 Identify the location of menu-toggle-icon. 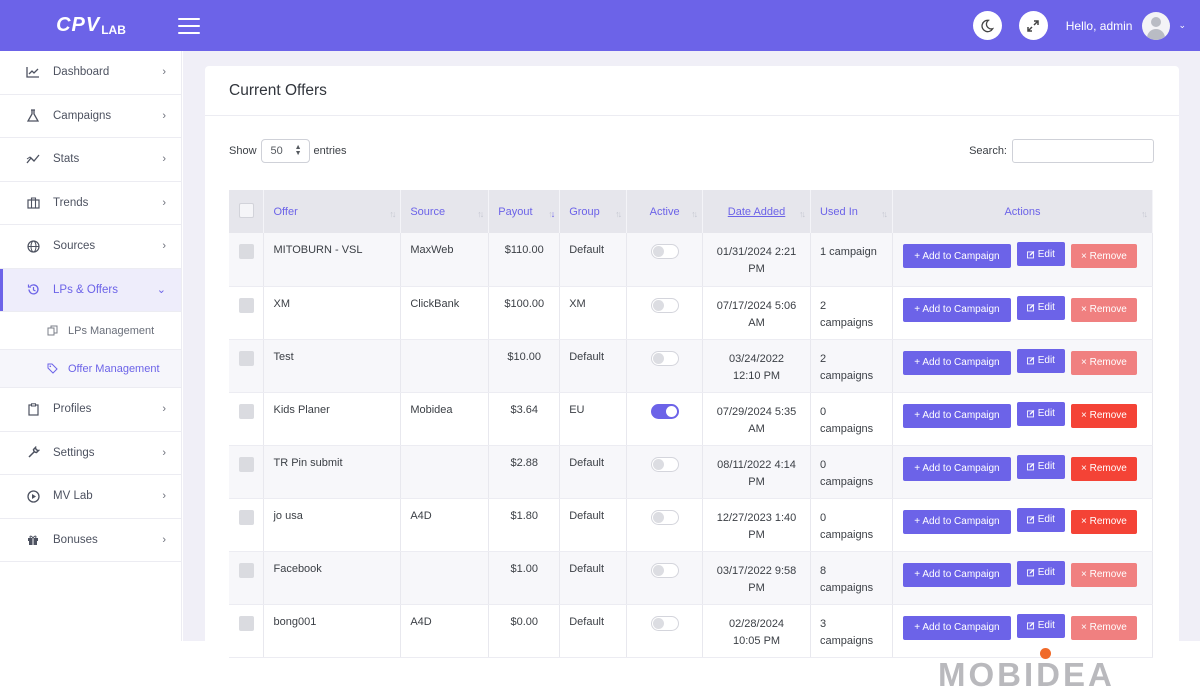
(189, 25).